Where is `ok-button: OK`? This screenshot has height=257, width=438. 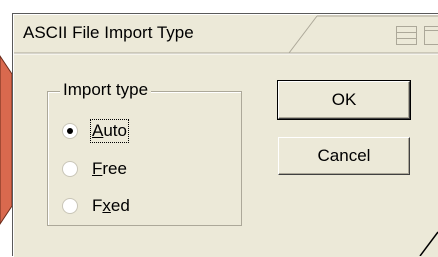 ok-button: OK is located at coordinates (344, 100).